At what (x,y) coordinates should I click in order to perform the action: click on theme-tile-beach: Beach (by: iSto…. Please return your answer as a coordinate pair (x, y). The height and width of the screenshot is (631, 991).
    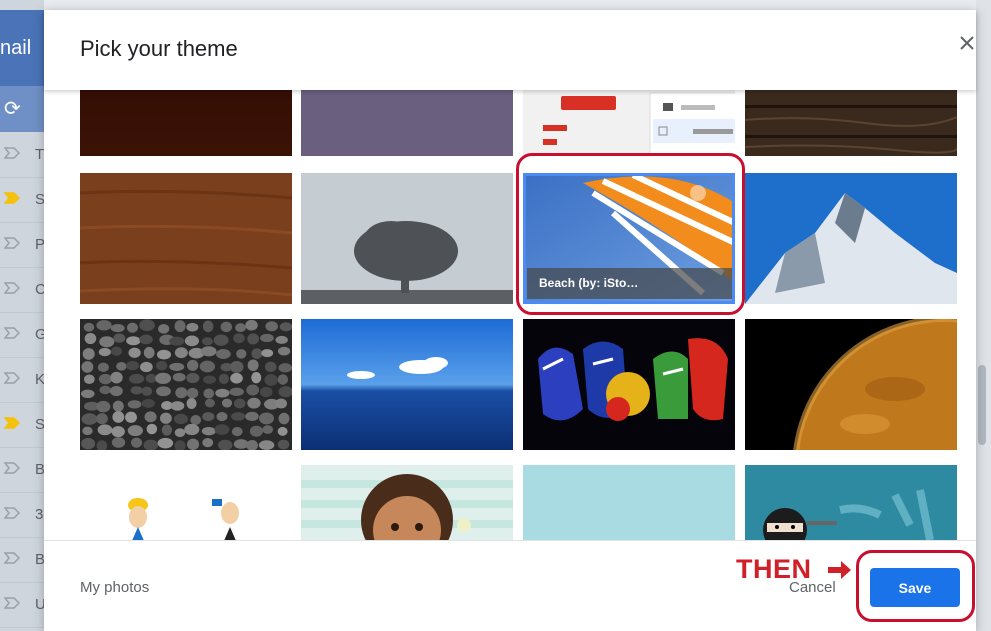
    Looking at the image, I should click on (629, 238).